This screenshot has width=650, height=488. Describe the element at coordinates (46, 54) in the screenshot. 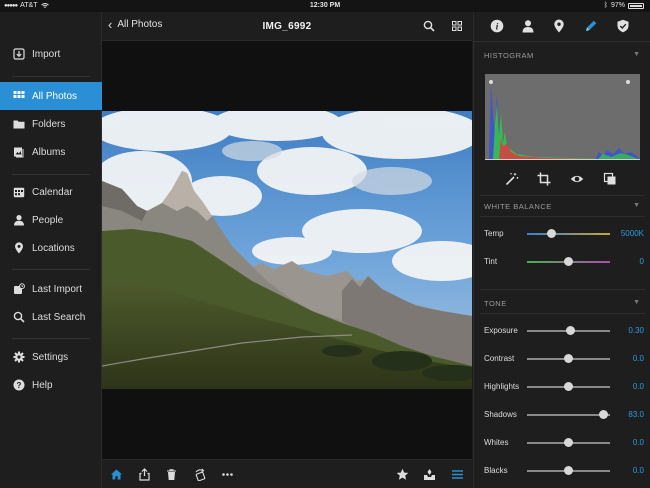

I see `sidebar-item-label: Import` at that location.